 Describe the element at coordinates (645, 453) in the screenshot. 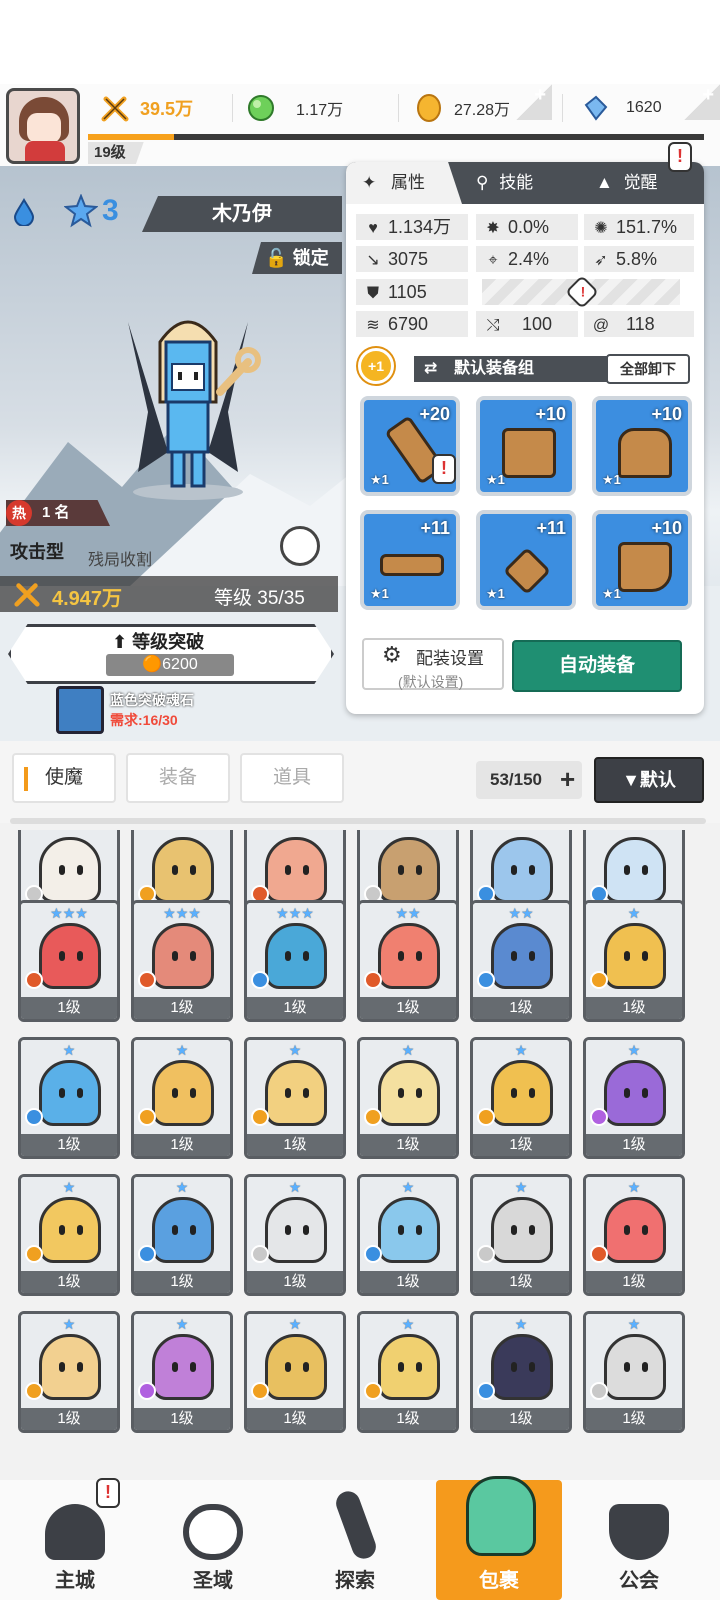

I see `armor-icon` at that location.